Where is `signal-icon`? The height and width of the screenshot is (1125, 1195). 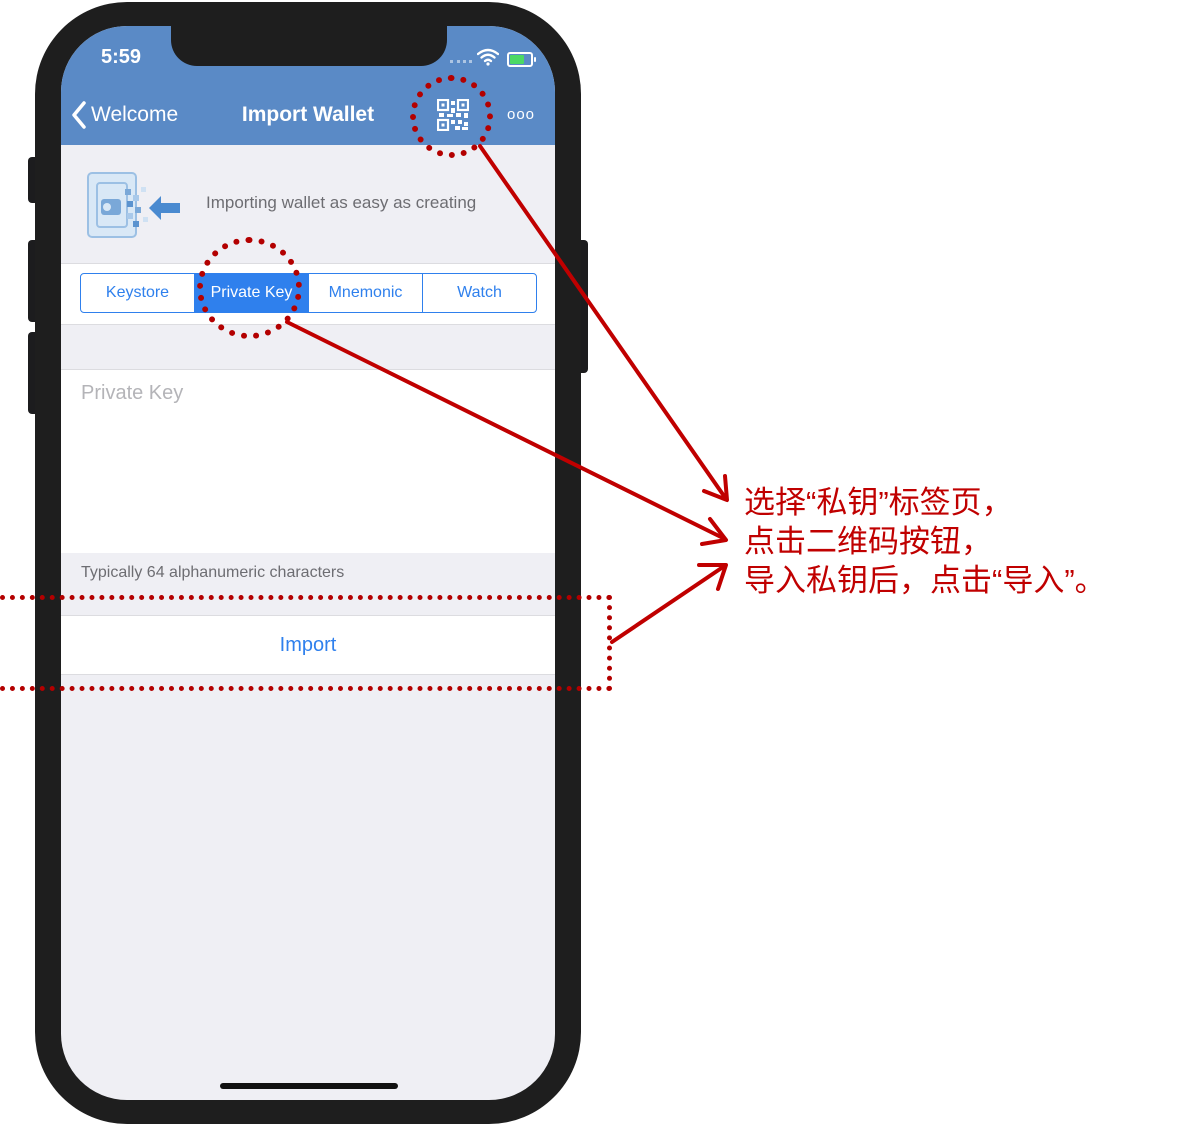 signal-icon is located at coordinates (461, 63).